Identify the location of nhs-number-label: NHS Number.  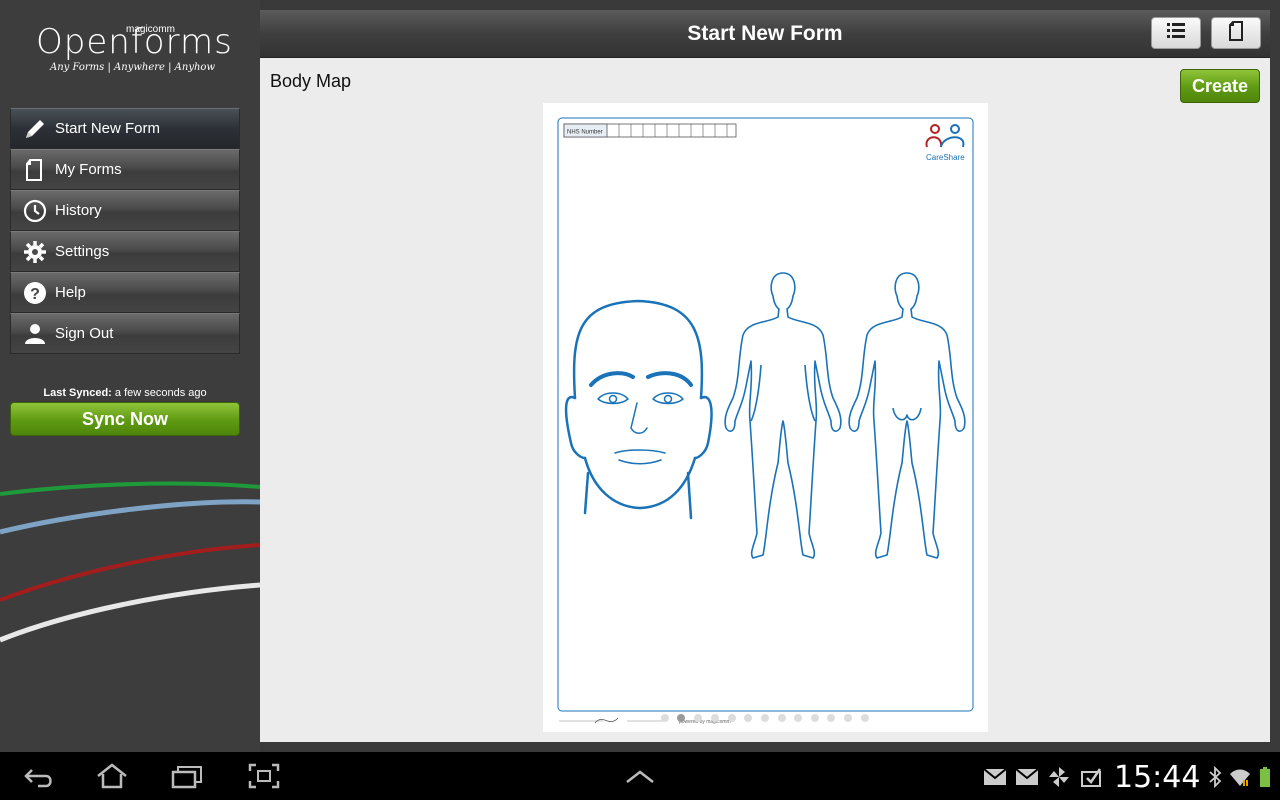
(585, 133).